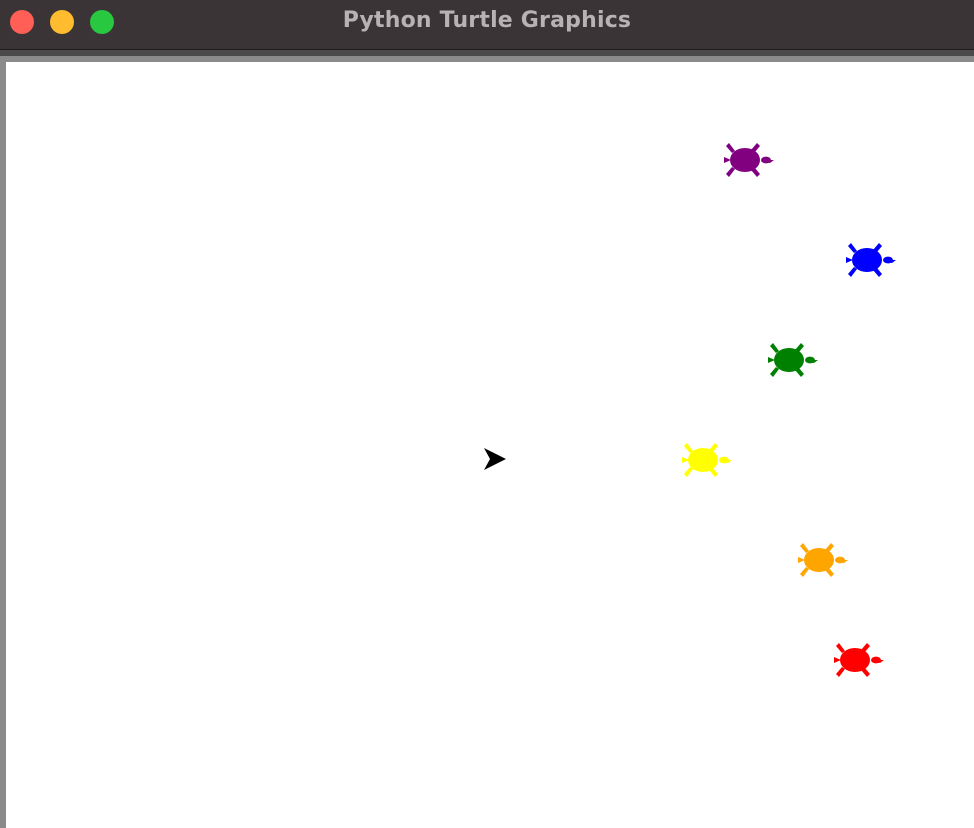  What do you see at coordinates (859, 660) in the screenshot?
I see `turtle-red-icon` at bounding box center [859, 660].